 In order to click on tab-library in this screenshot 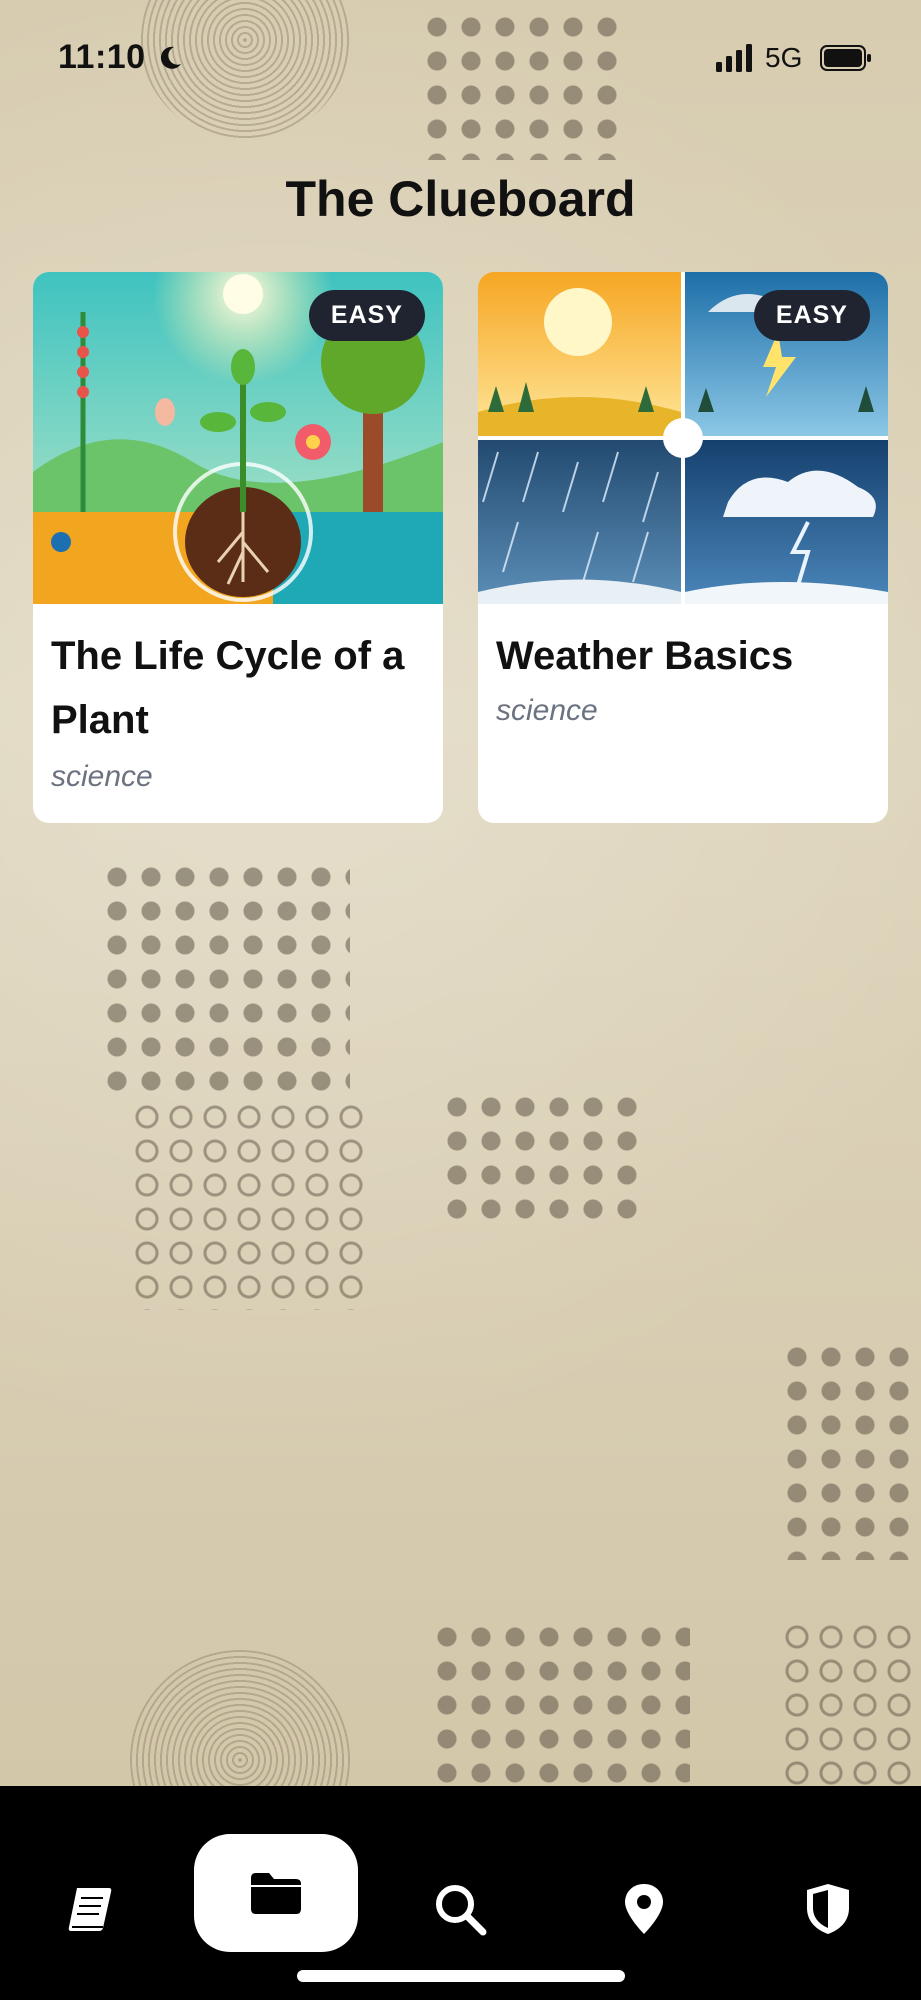, I will do `click(92, 1909)`.